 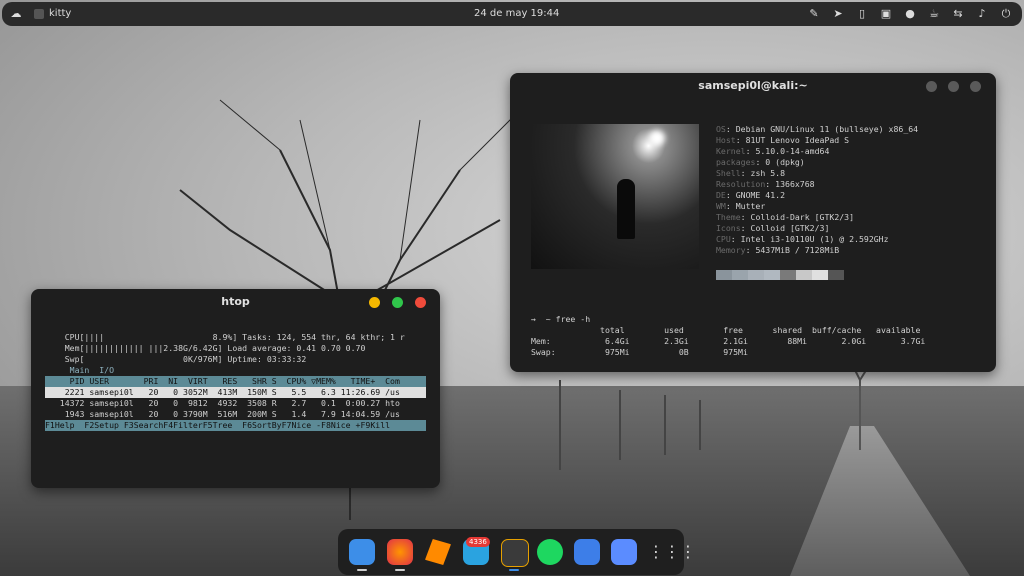 I want to click on window-title: htop, so click(x=235, y=301).